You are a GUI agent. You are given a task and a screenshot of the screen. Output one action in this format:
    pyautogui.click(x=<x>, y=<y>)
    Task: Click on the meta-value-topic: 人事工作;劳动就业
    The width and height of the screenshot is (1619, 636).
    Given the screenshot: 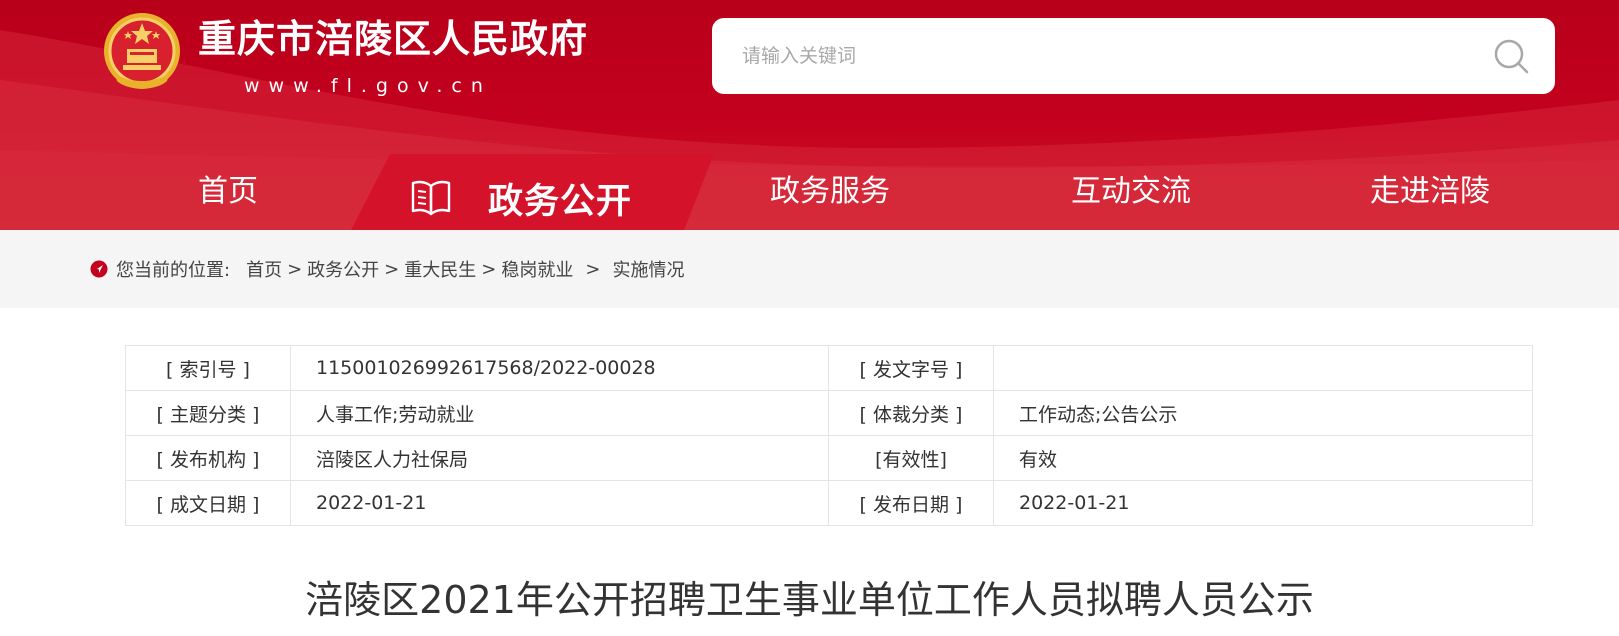 What is the action you would take?
    pyautogui.click(x=559, y=413)
    